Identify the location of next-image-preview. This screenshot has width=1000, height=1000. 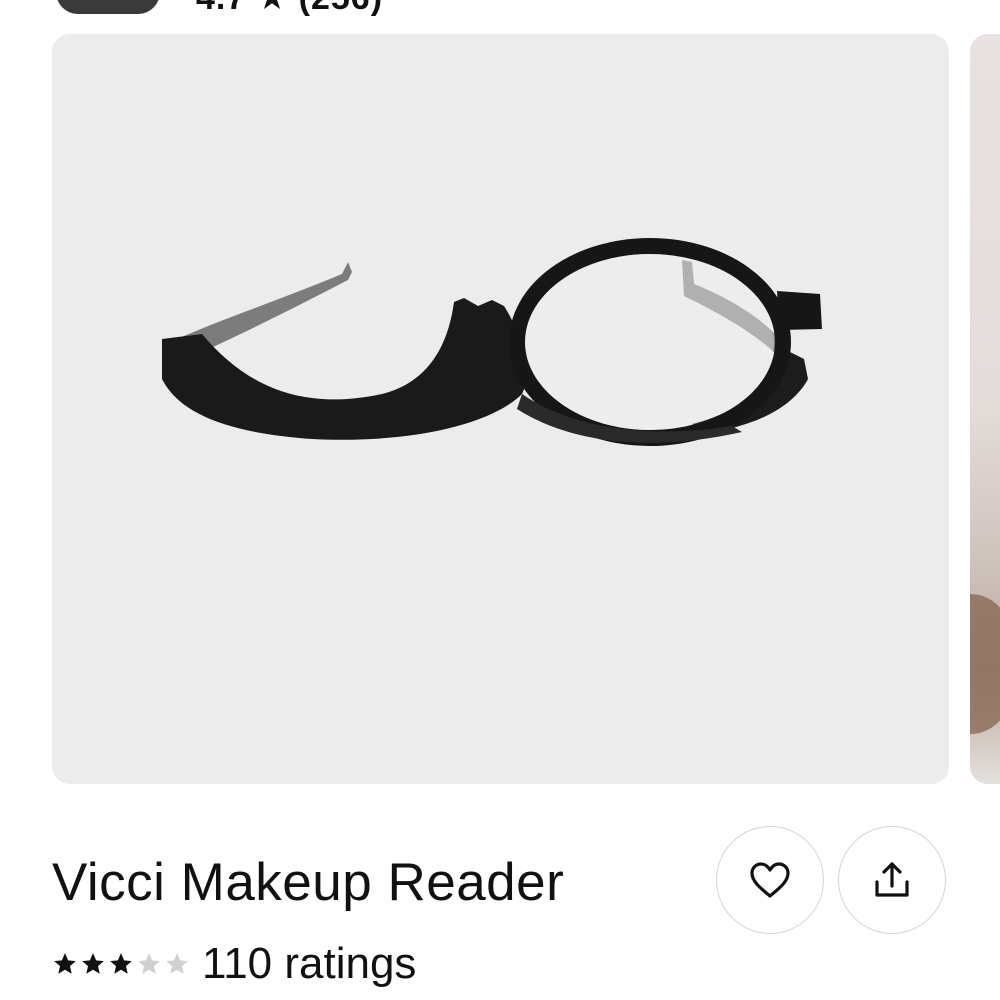
(985, 664).